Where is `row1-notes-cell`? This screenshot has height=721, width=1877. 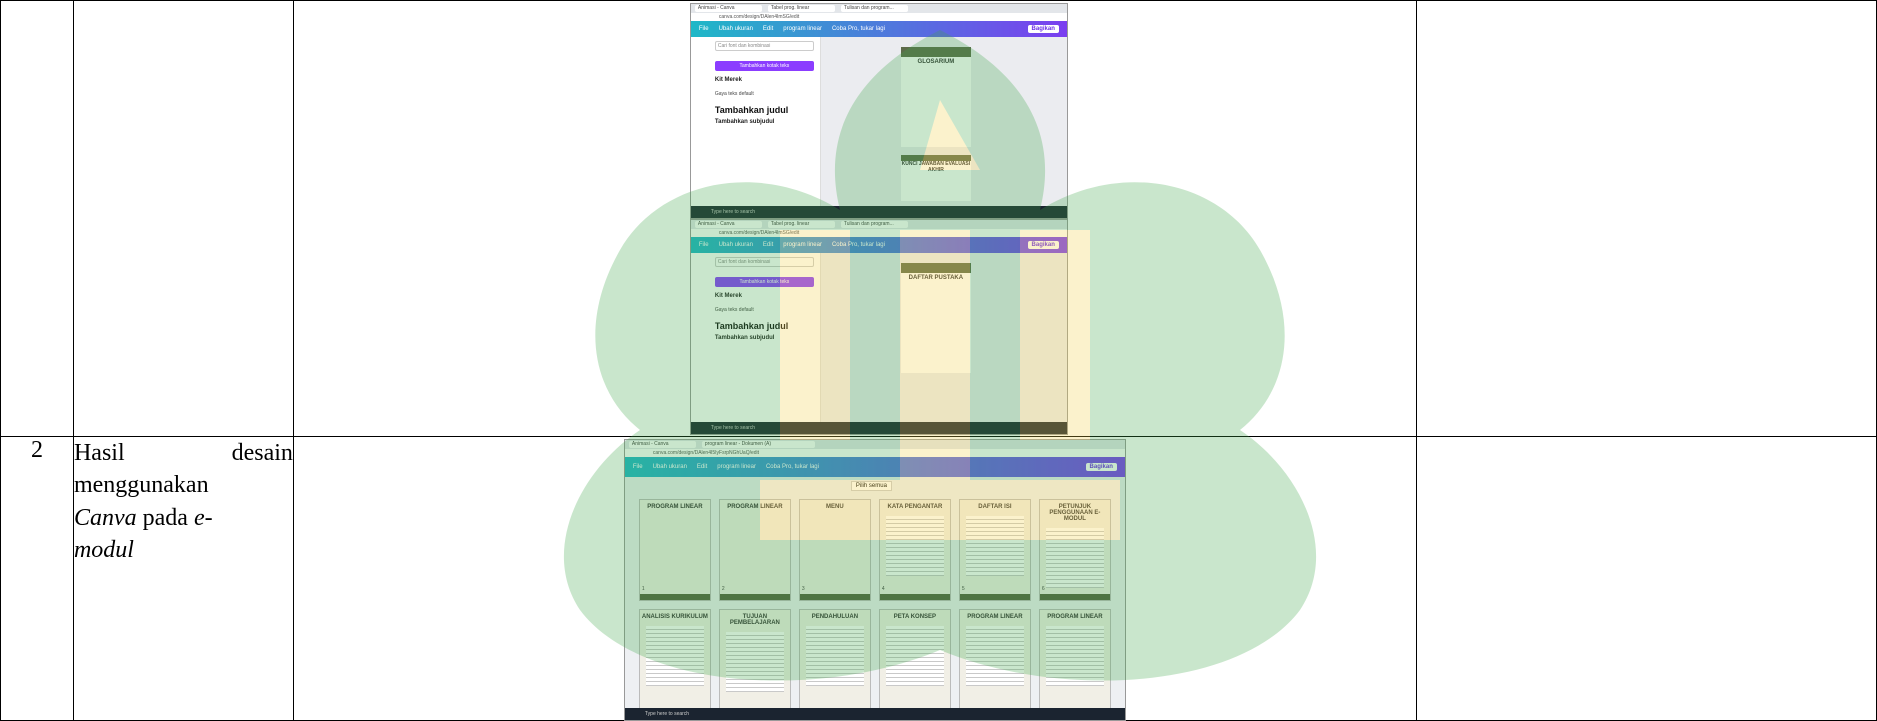
row1-notes-cell is located at coordinates (1646, 218).